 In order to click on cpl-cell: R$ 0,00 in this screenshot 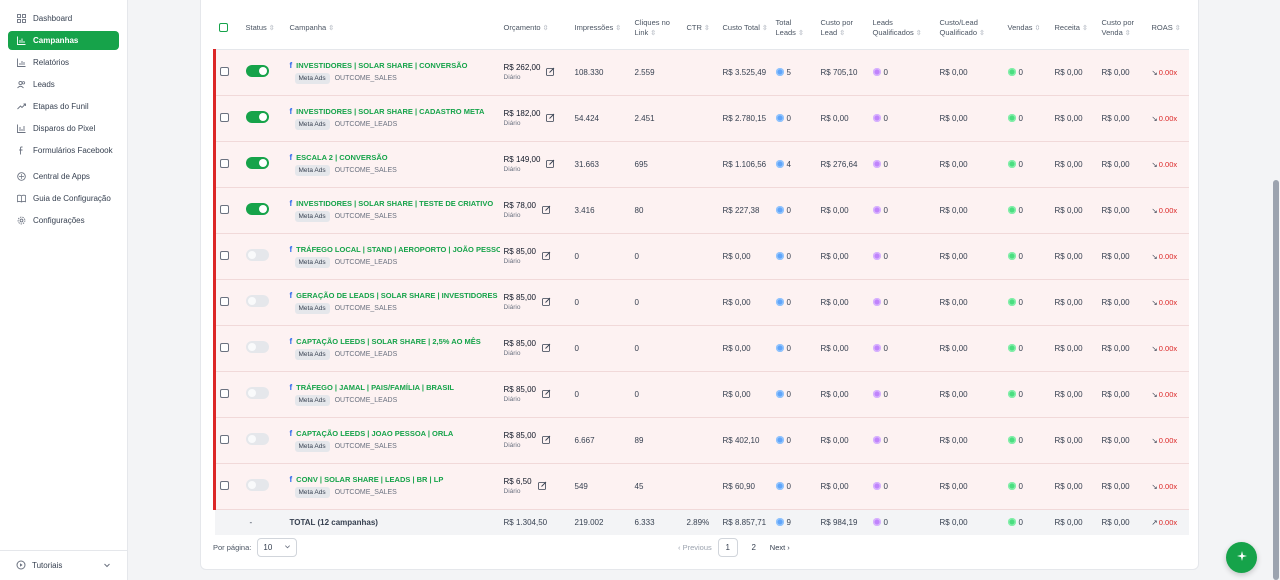, I will do `click(834, 256)`.